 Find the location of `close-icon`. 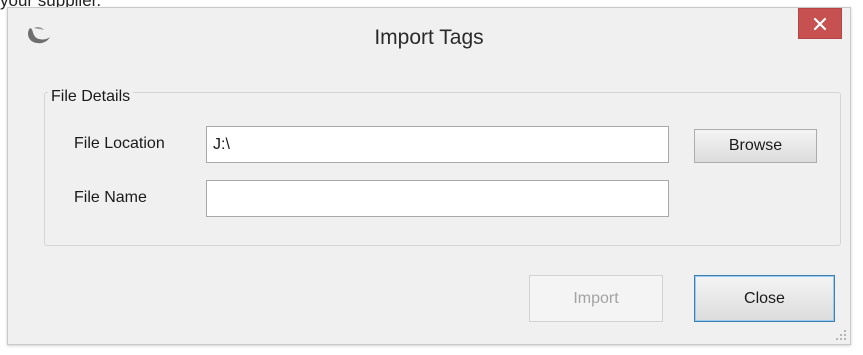

close-icon is located at coordinates (820, 23).